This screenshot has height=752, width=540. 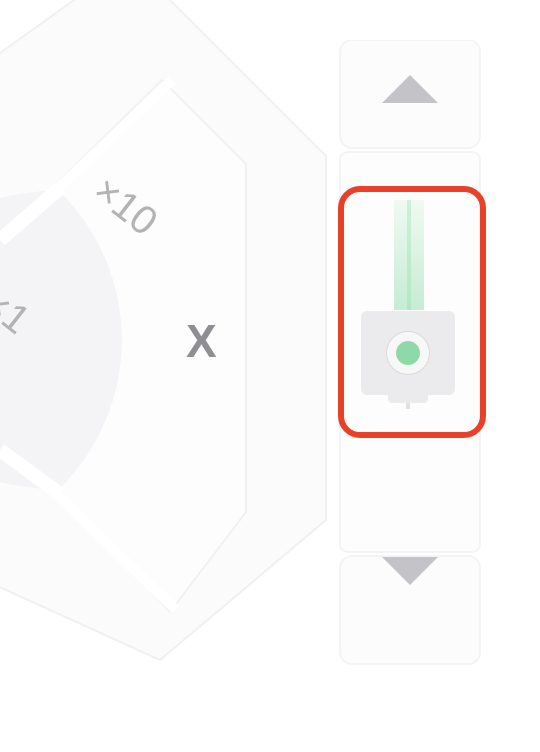 What do you see at coordinates (412, 312) in the screenshot?
I see `highlight-box` at bounding box center [412, 312].